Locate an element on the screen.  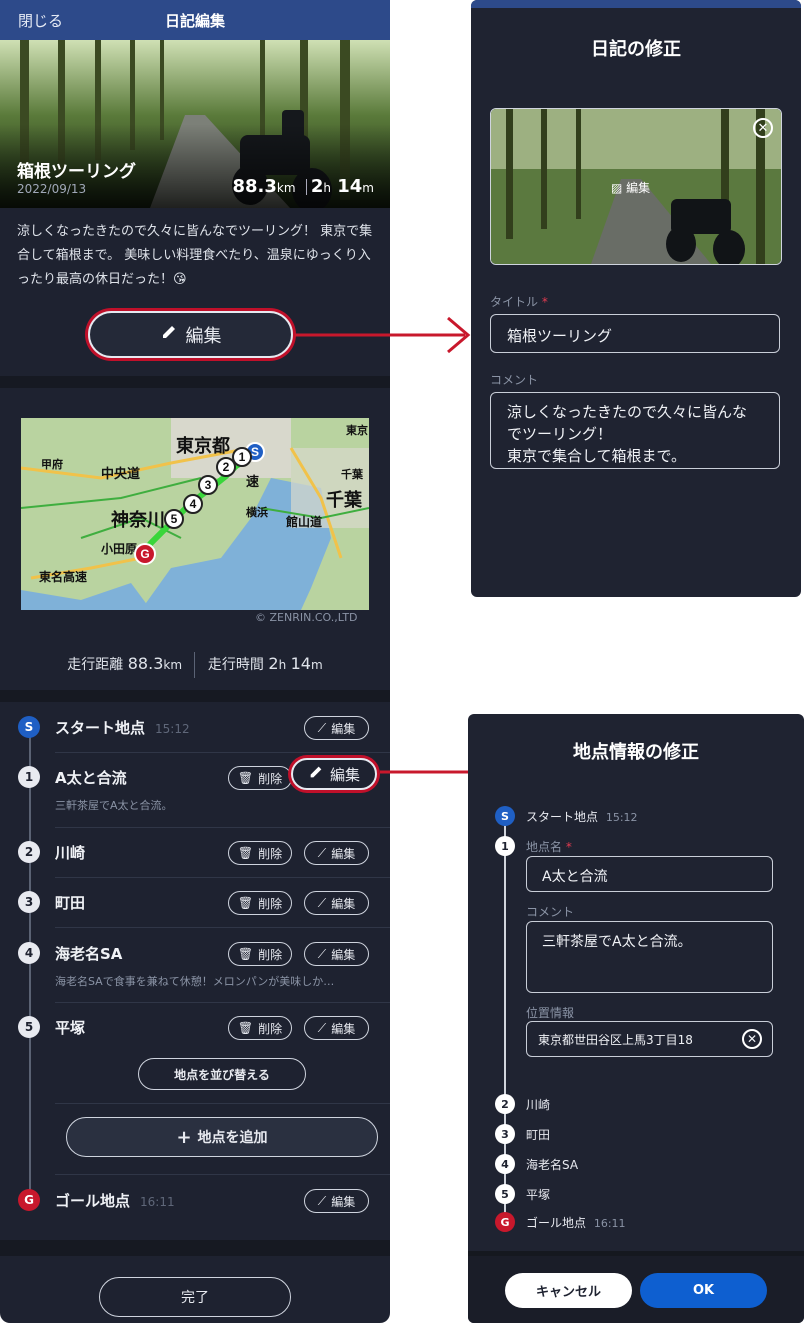
photo-edit-label: ▨ 編集 is located at coordinates (630, 187).